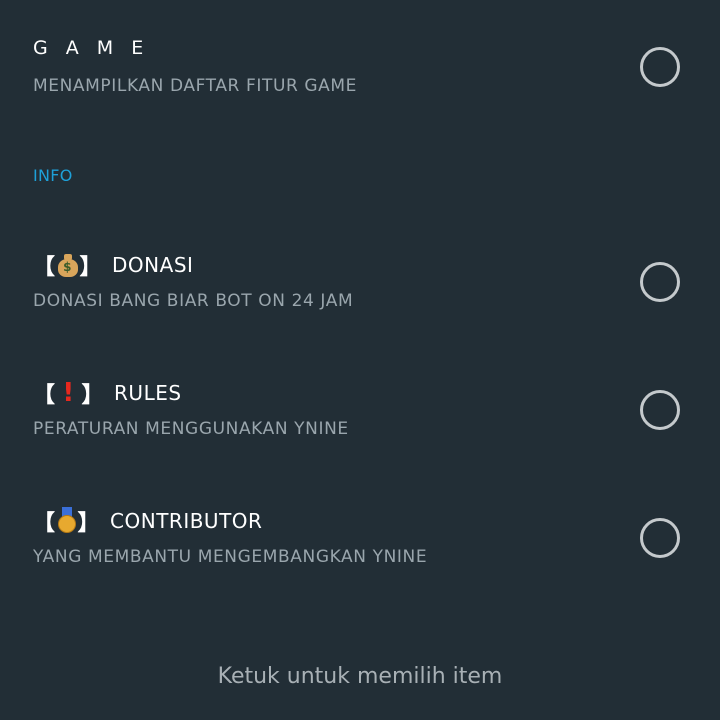 Image resolution: width=720 pixels, height=720 pixels. Describe the element at coordinates (68, 393) in the screenshot. I see `exclamation-icon: !` at that location.